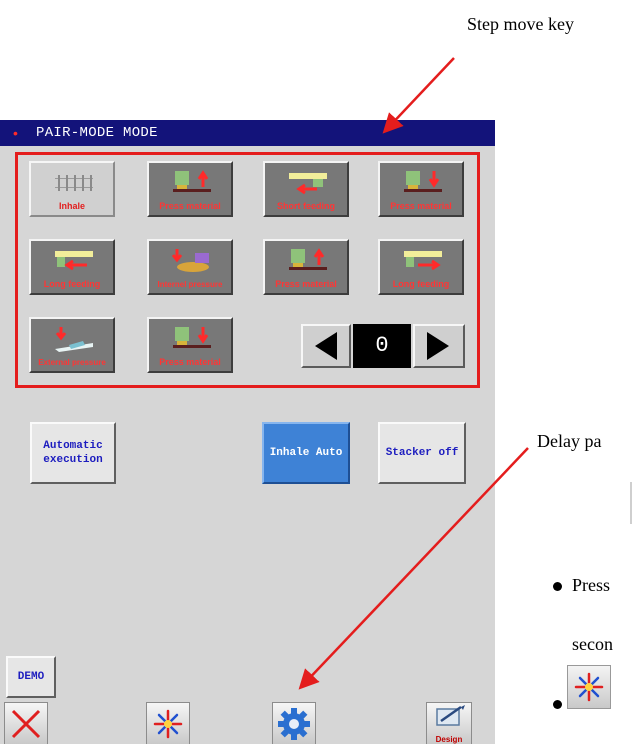 The width and height of the screenshot is (633, 744). What do you see at coordinates (190, 260) in the screenshot?
I see `internal-pressure-icon` at bounding box center [190, 260].